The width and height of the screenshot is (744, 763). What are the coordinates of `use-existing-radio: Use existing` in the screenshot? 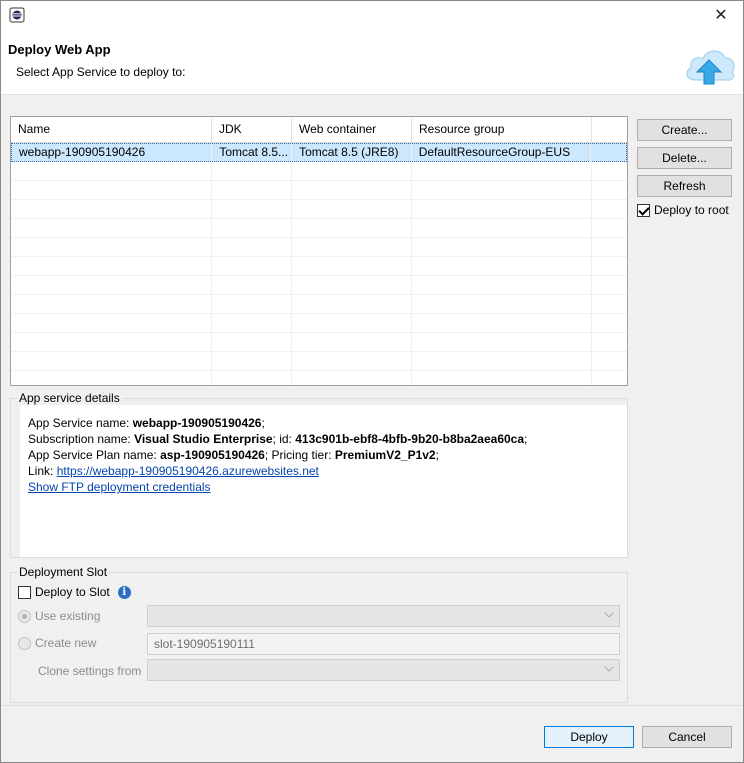 It's located at (59, 616).